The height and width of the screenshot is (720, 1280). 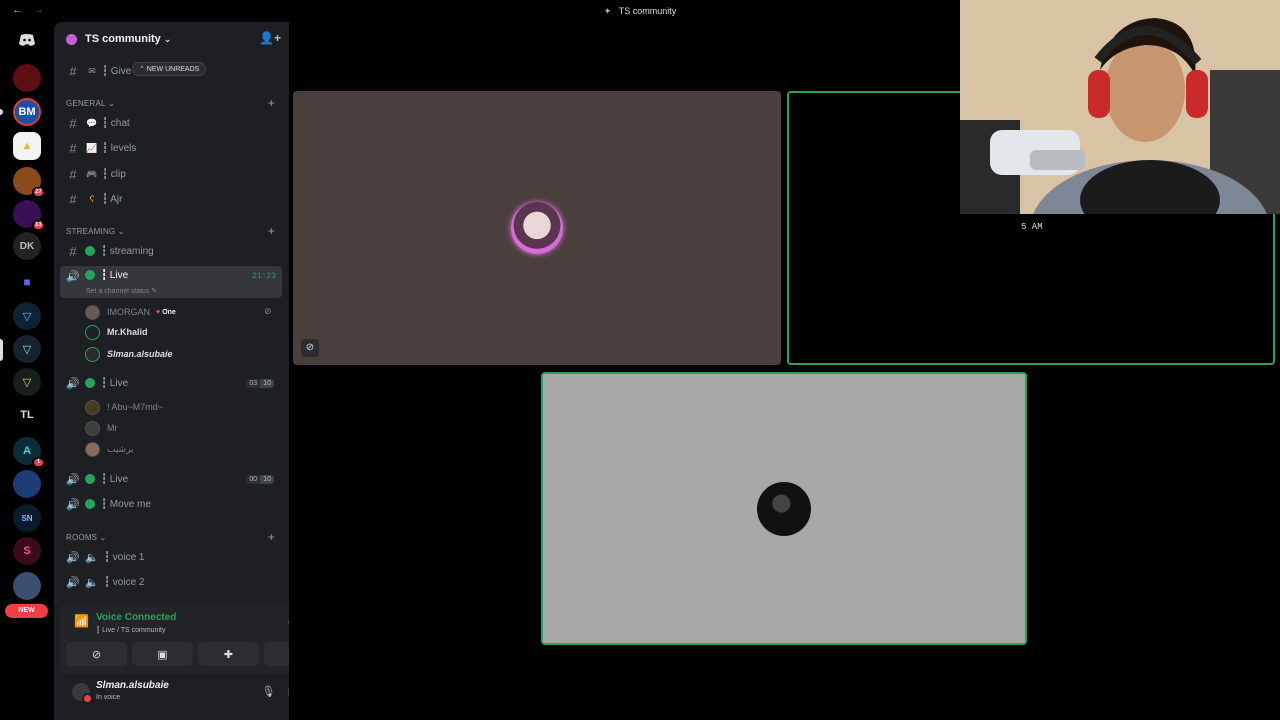 I want to click on screen-share-icon: ▣, so click(x=162, y=654).